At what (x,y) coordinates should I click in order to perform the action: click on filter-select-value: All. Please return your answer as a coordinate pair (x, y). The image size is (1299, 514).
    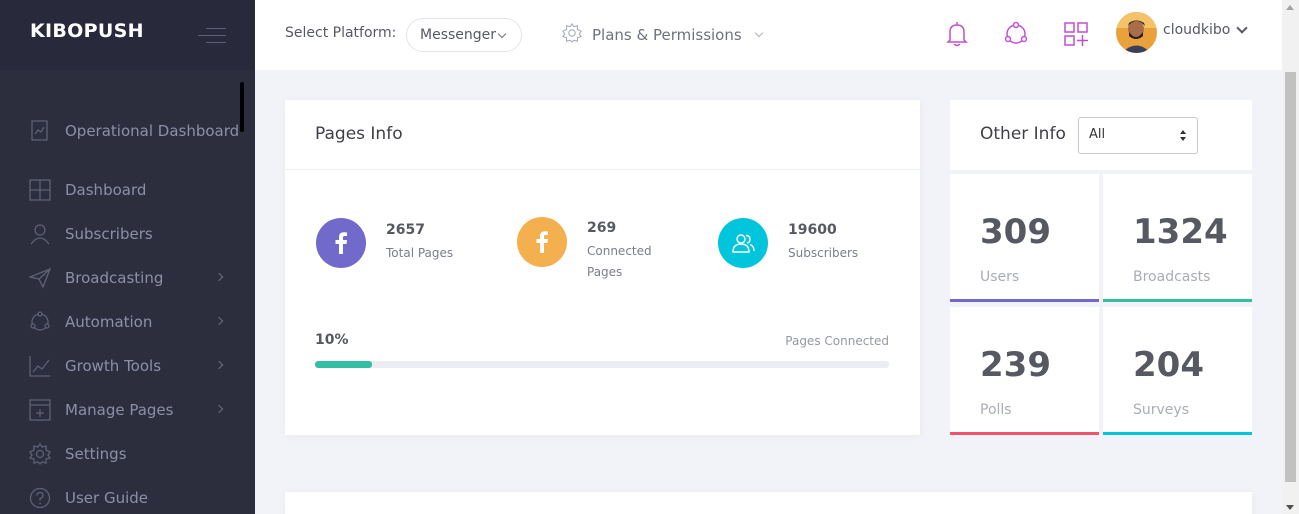
    Looking at the image, I should click on (1097, 134).